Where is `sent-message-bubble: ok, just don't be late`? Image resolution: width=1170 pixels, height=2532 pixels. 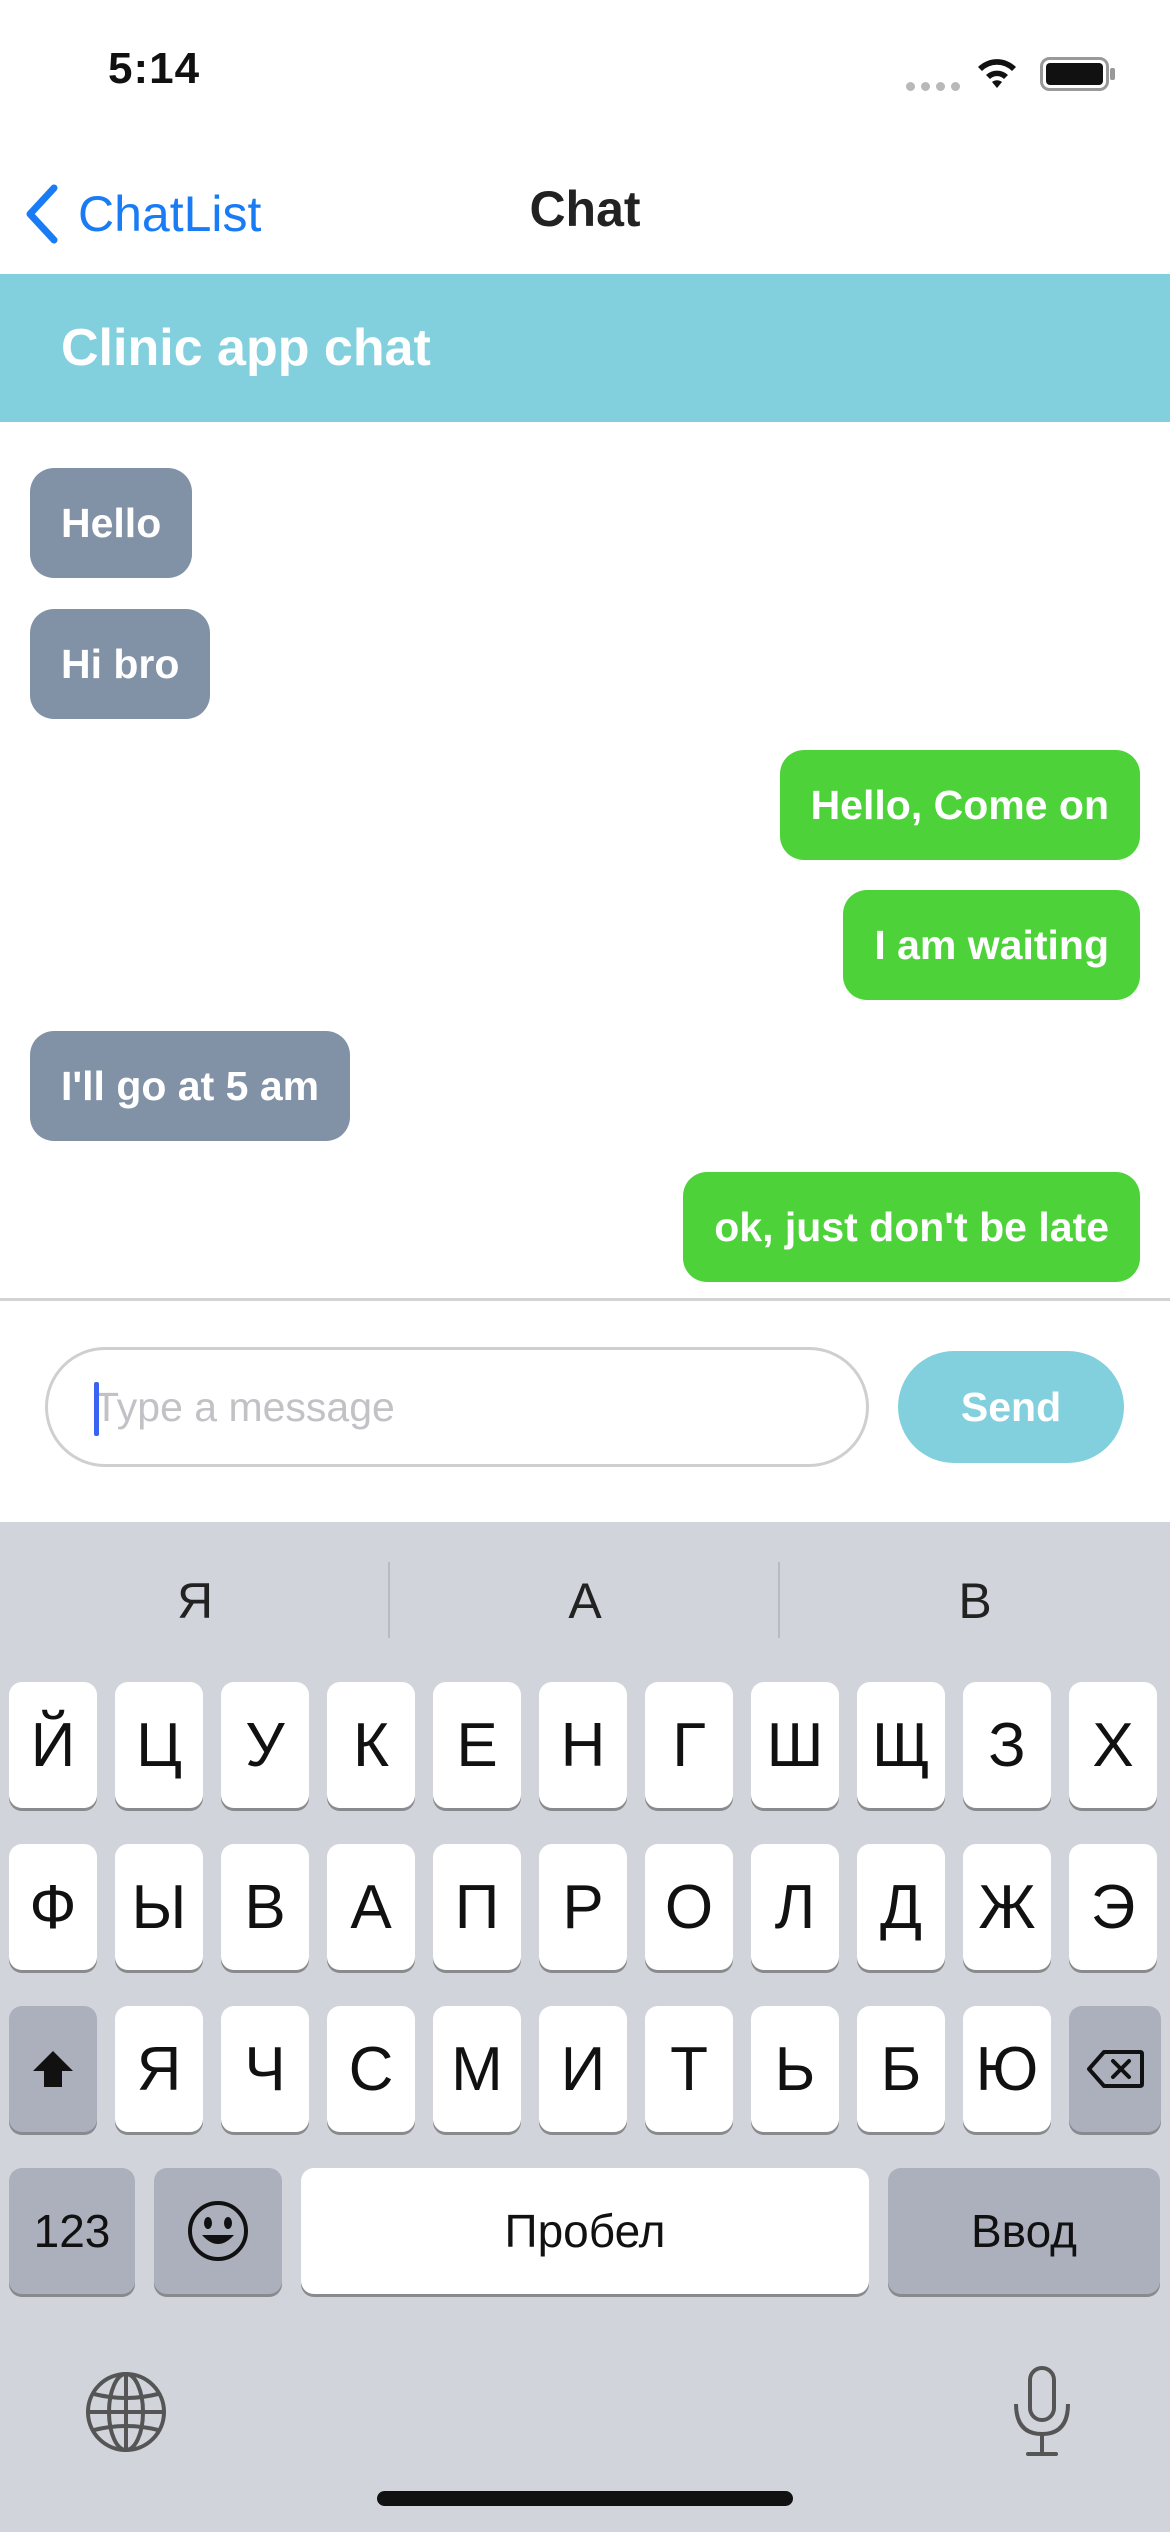 sent-message-bubble: ok, just don't be late is located at coordinates (911, 1227).